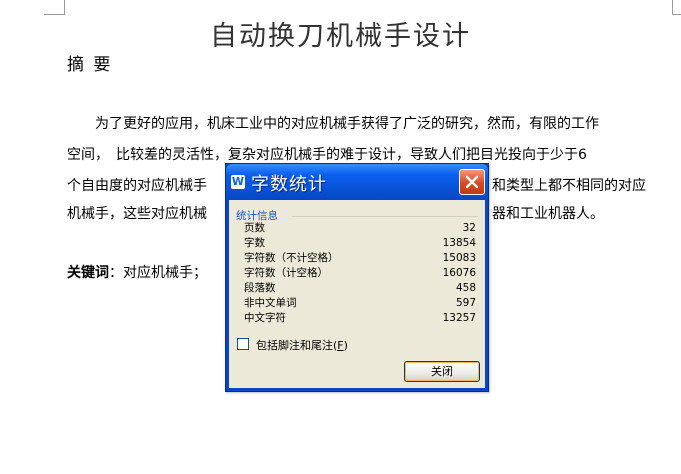  Describe the element at coordinates (286, 273) in the screenshot. I see `stat-label: 字符数（计空格）` at that location.